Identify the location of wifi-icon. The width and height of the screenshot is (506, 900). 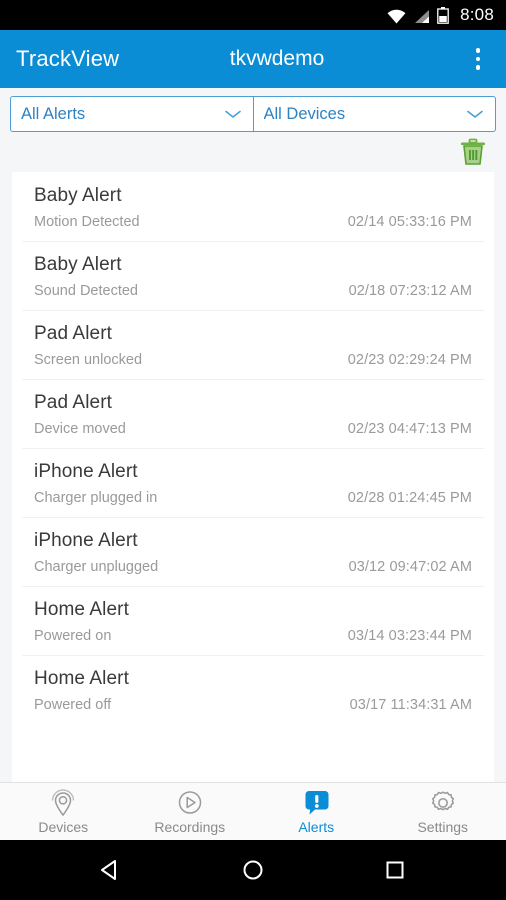
(396, 16).